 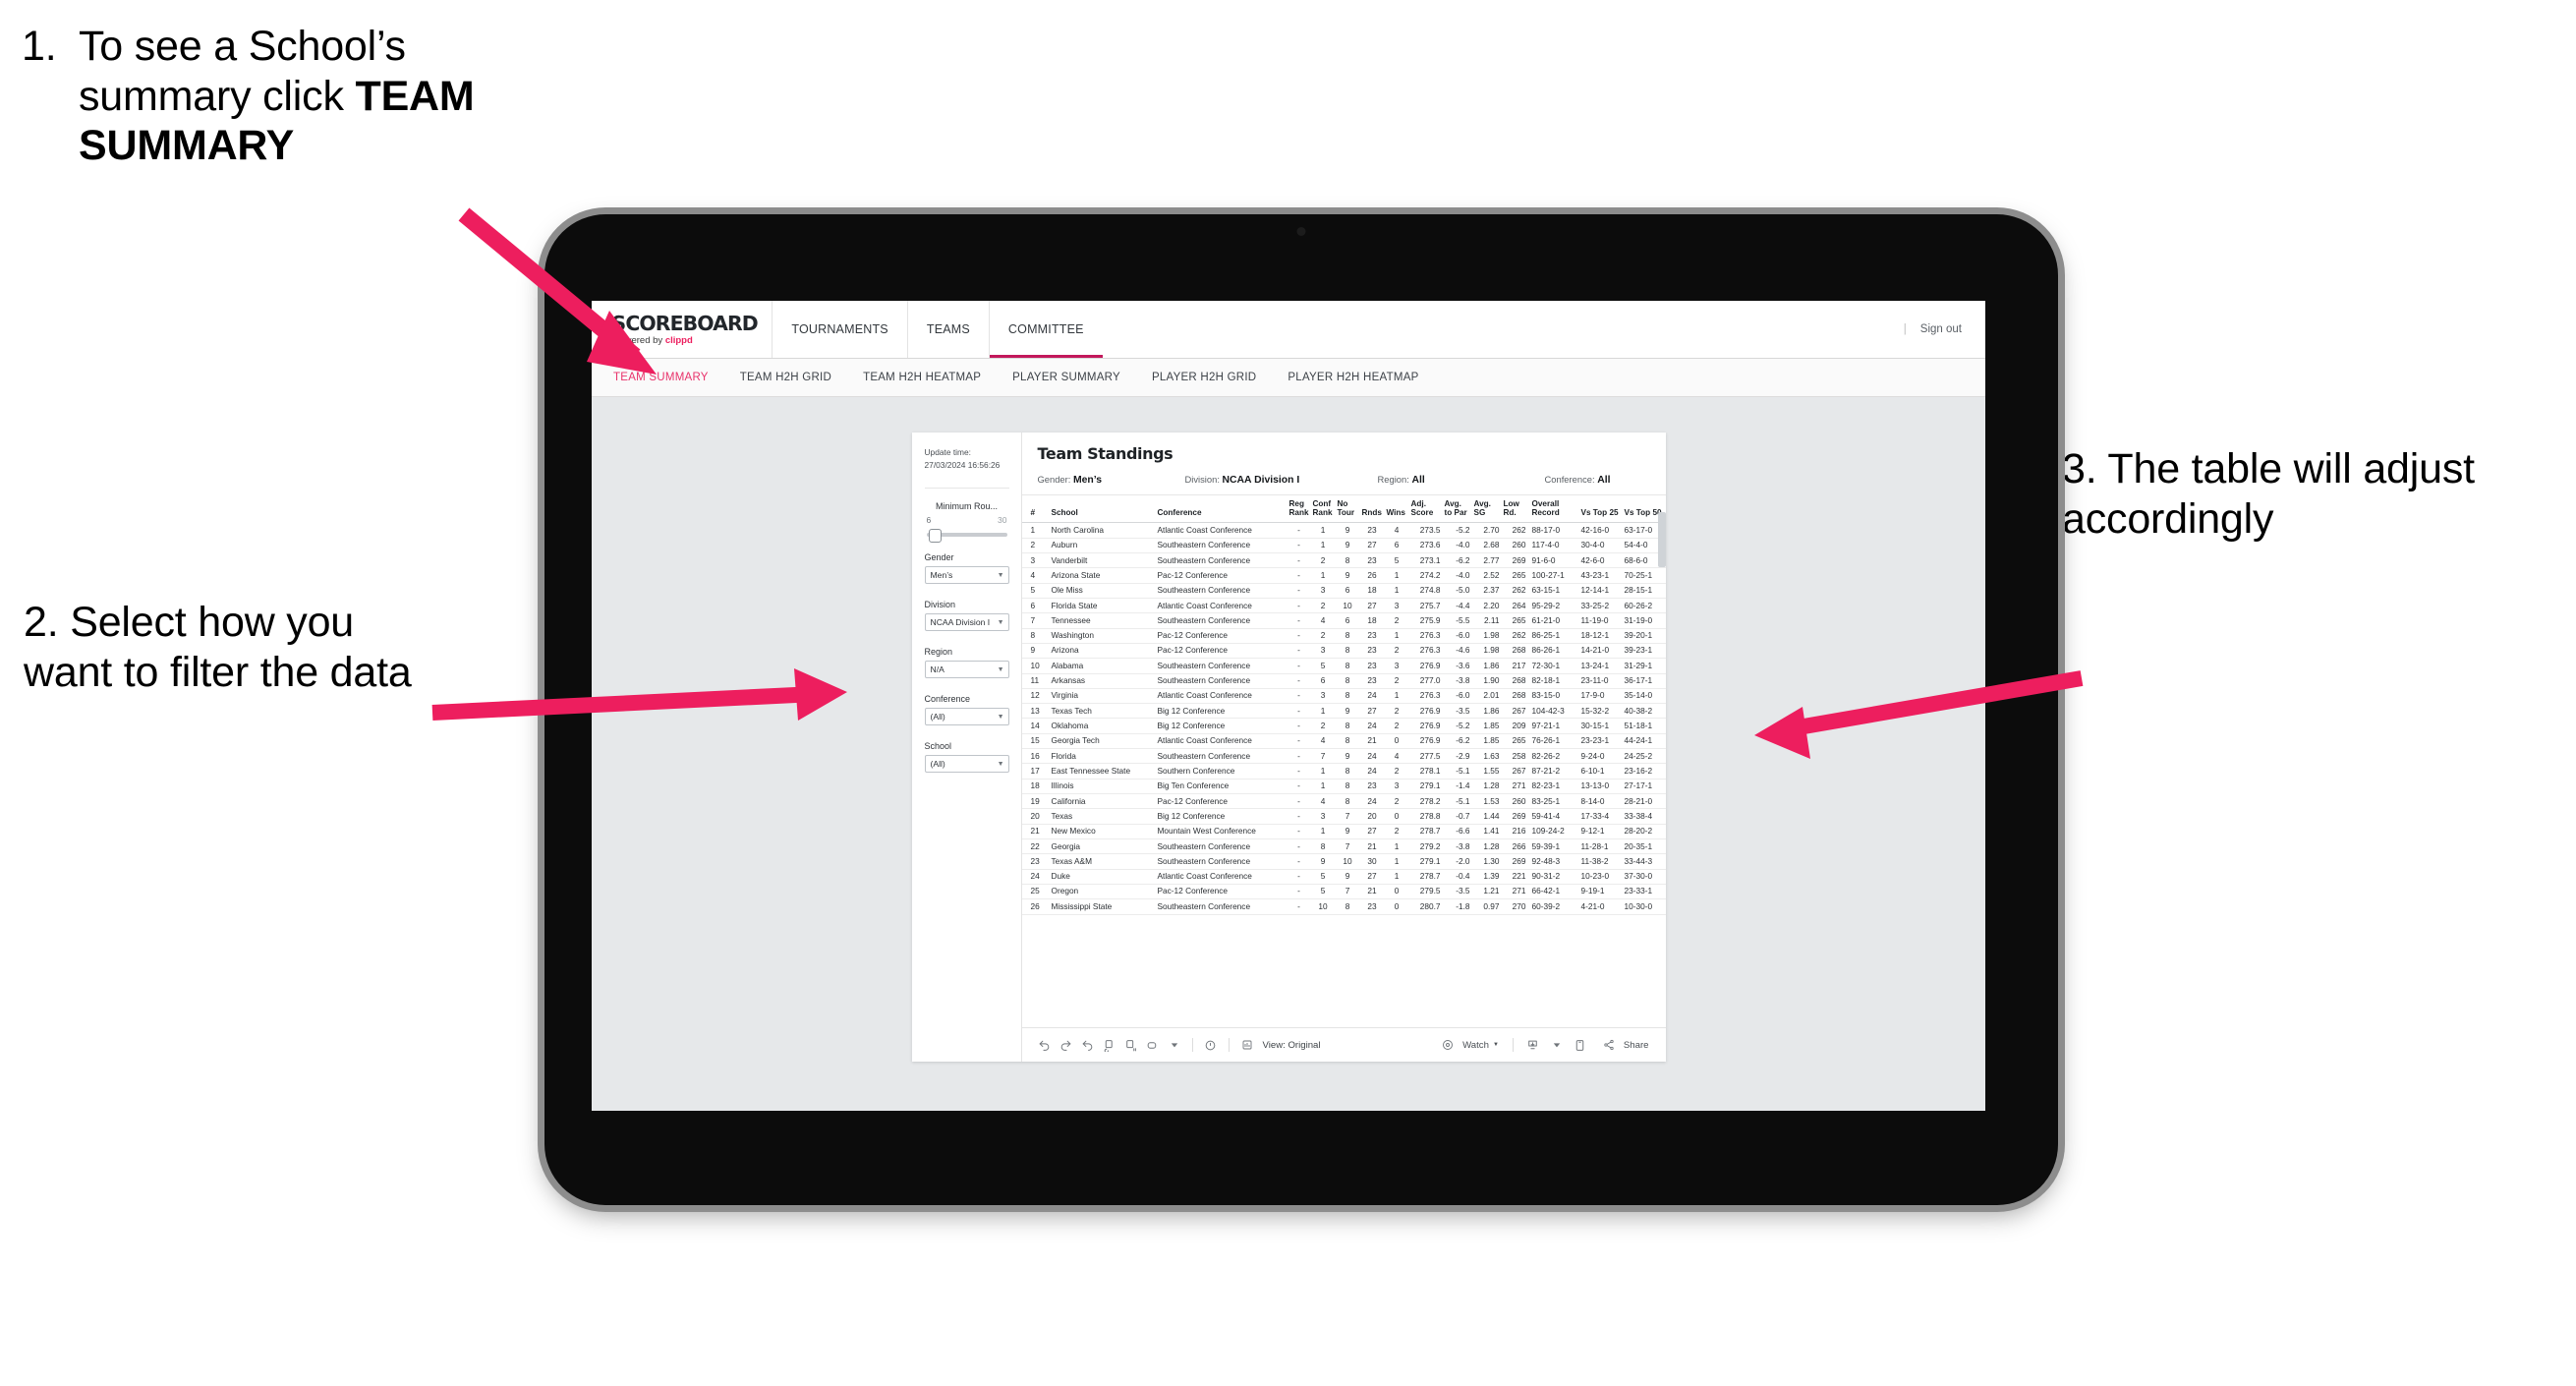 What do you see at coordinates (1487, 509) in the screenshot?
I see `col-header-avg-sg: Avg. SG` at bounding box center [1487, 509].